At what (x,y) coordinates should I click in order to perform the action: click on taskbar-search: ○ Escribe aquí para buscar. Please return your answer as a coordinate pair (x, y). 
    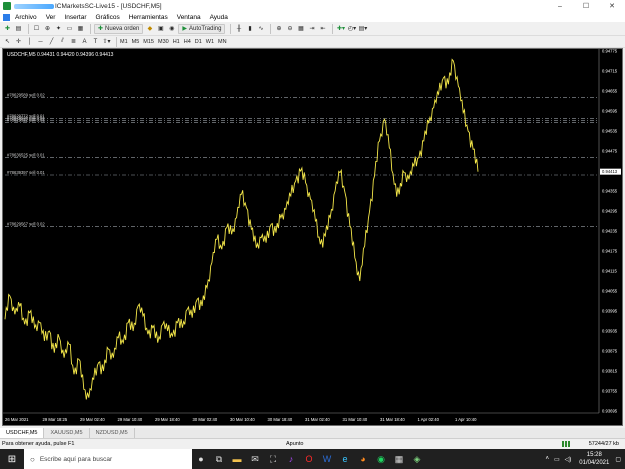
    Looking at the image, I should click on (108, 459).